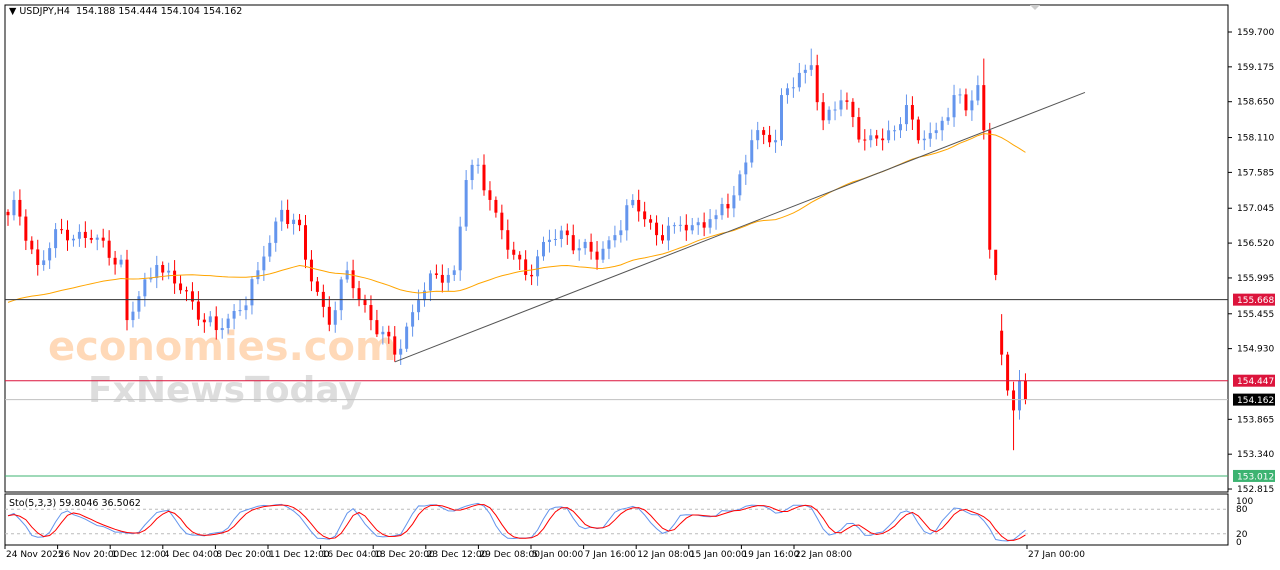  What do you see at coordinates (35, 555) in the screenshot?
I see `x-tick-label: 24 Nov 2025` at bounding box center [35, 555].